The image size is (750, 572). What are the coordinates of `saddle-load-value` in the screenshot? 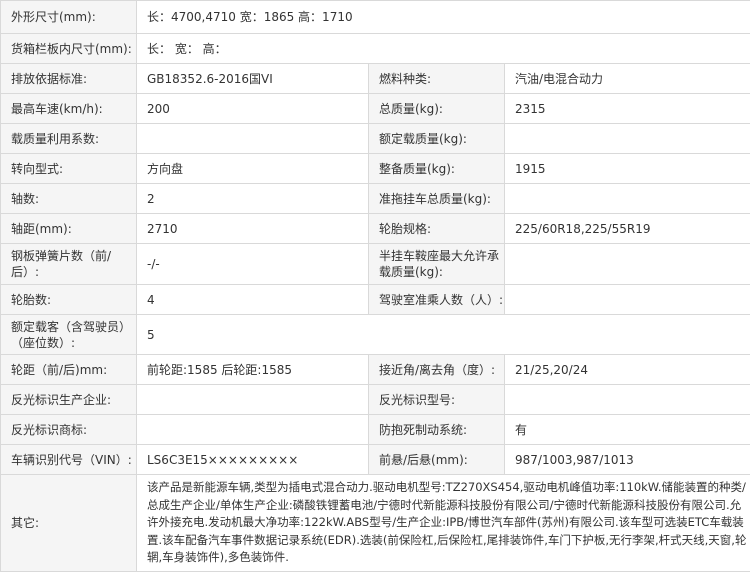 It's located at (627, 264).